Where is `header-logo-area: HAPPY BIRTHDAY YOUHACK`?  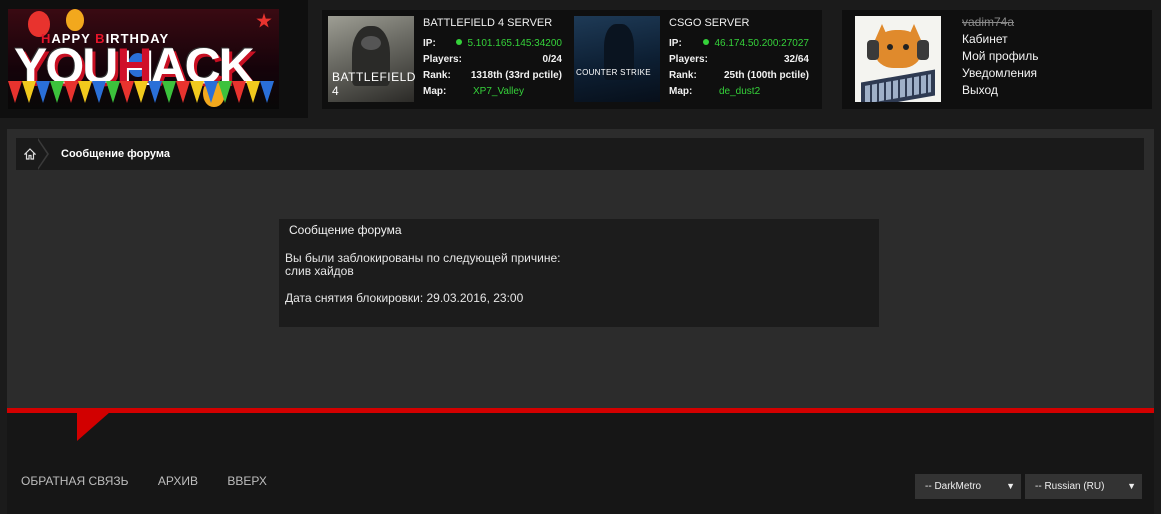
header-logo-area: HAPPY BIRTHDAY YOUHACK is located at coordinates (154, 59).